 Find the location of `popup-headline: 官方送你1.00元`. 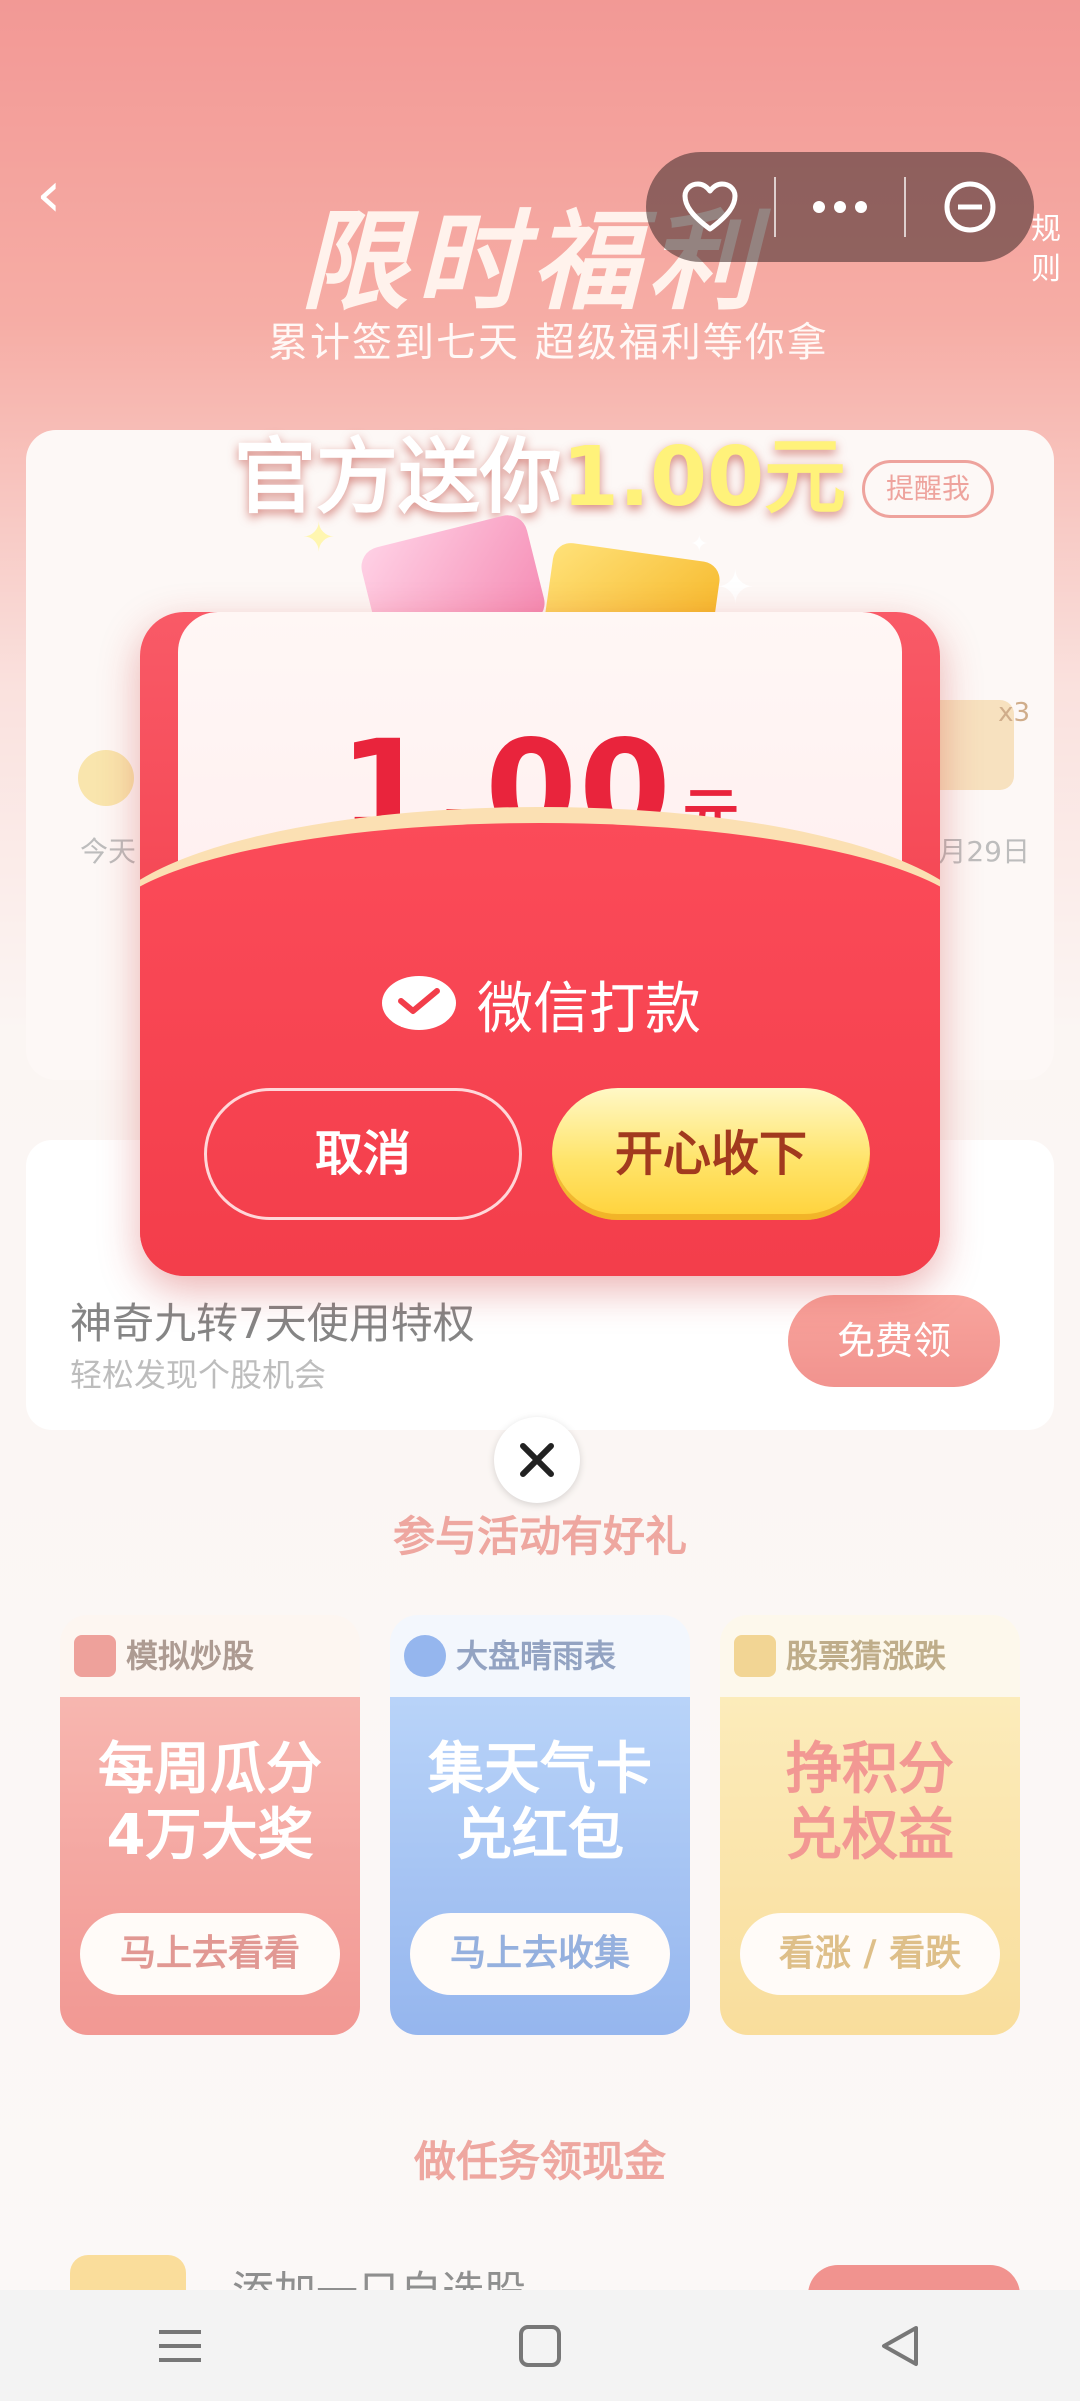

popup-headline: 官方送你1.00元 is located at coordinates (540, 469).